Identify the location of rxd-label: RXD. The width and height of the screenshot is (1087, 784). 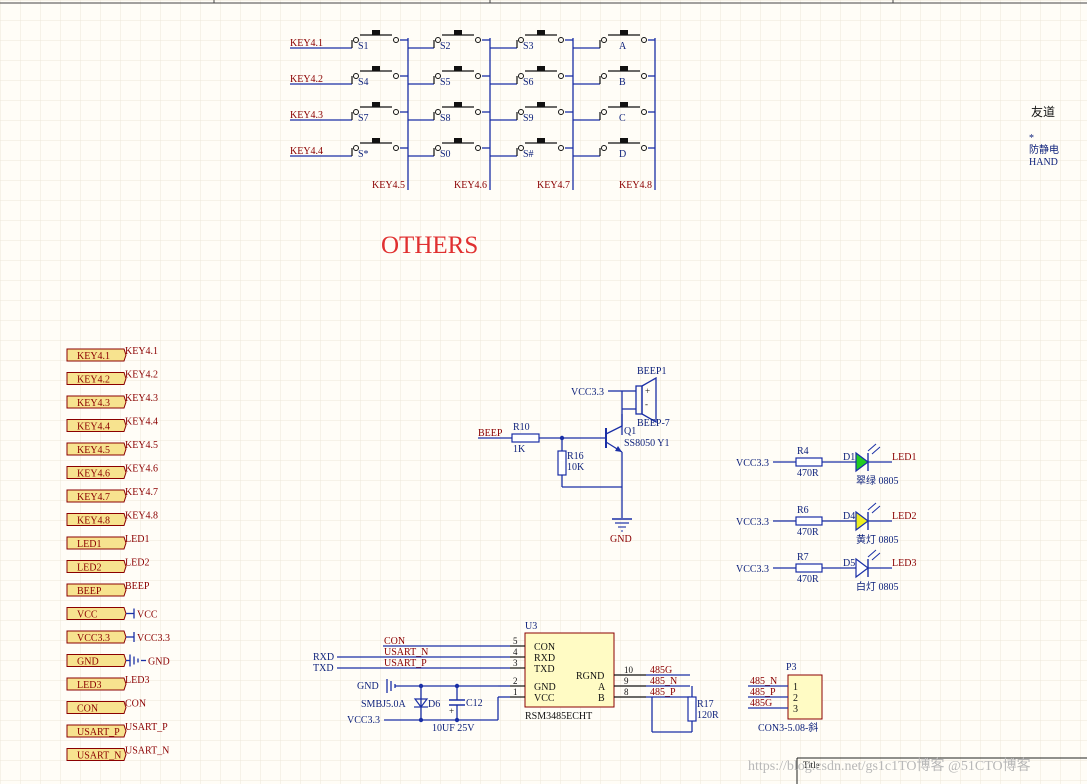
(323, 657).